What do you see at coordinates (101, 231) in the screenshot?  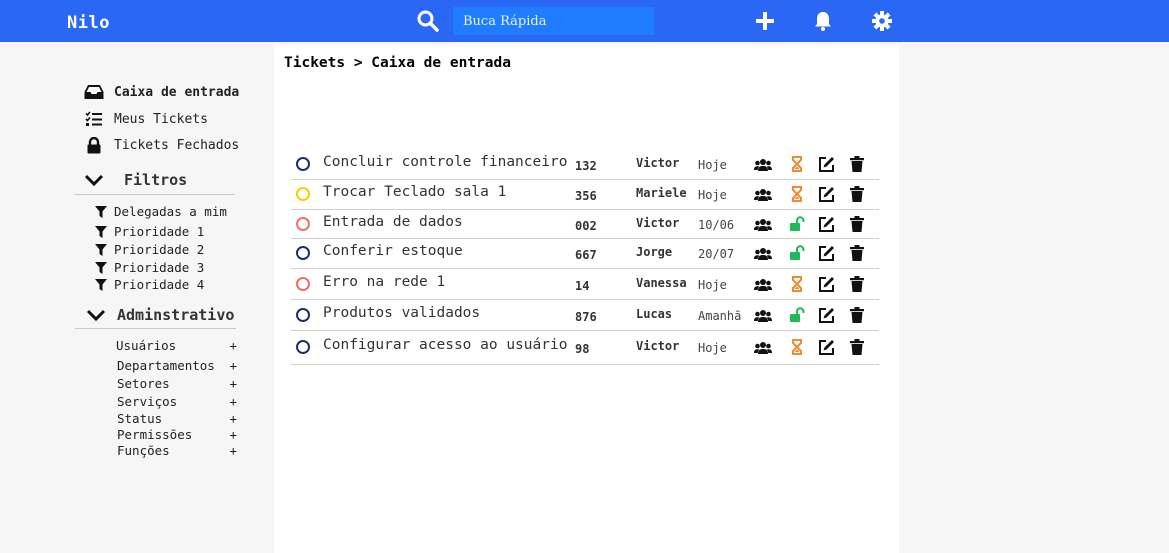 I see `filter-icon` at bounding box center [101, 231].